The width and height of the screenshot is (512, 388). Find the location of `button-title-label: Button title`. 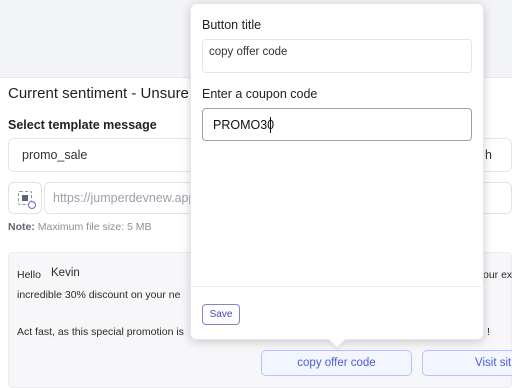

button-title-label: Button title is located at coordinates (232, 25).